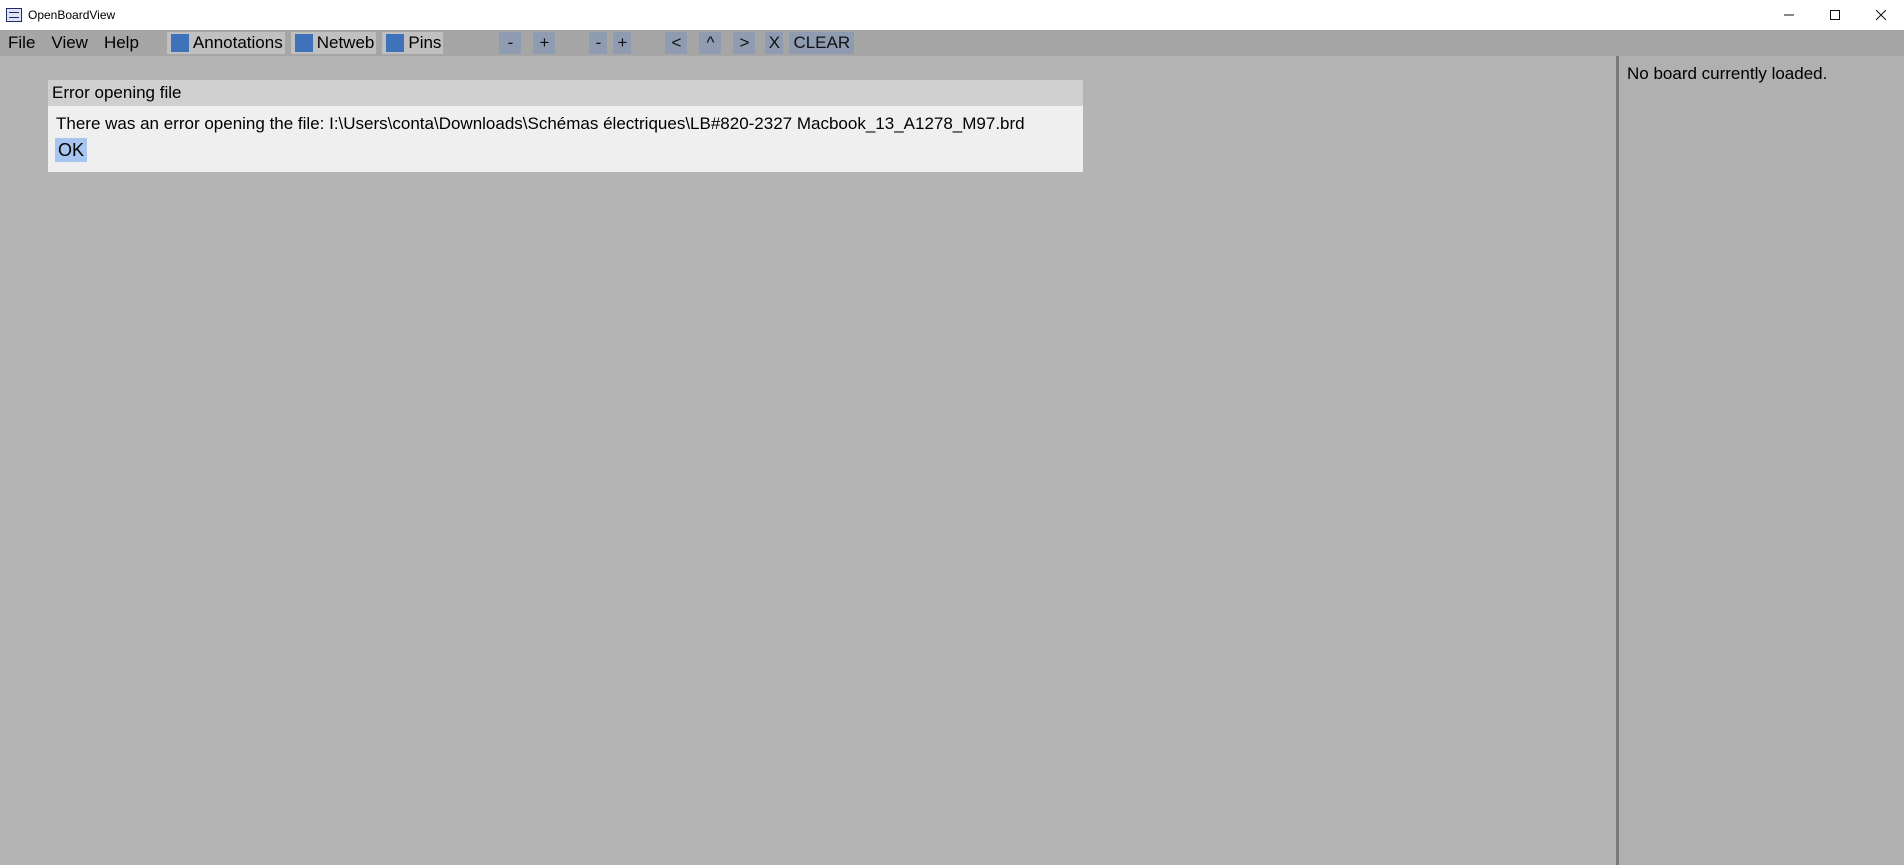 This screenshot has height=865, width=1904. What do you see at coordinates (179, 43) in the screenshot?
I see `checkbox-annotations` at bounding box center [179, 43].